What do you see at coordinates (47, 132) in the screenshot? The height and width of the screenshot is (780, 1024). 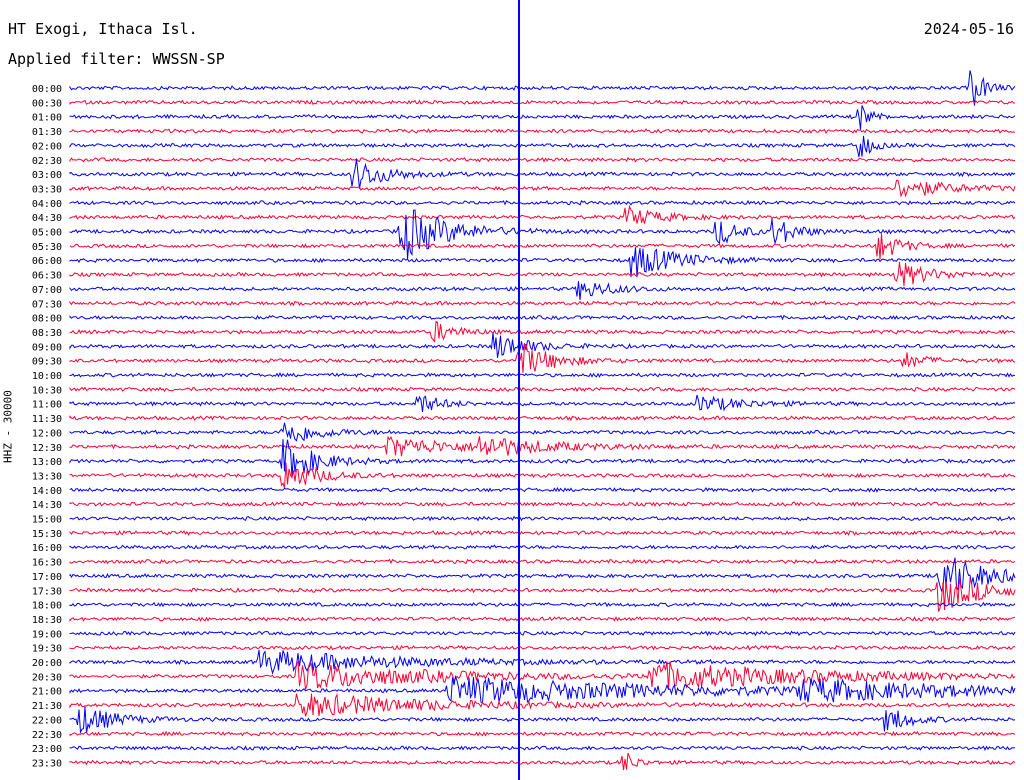 I see `row-time-label: 01:30` at bounding box center [47, 132].